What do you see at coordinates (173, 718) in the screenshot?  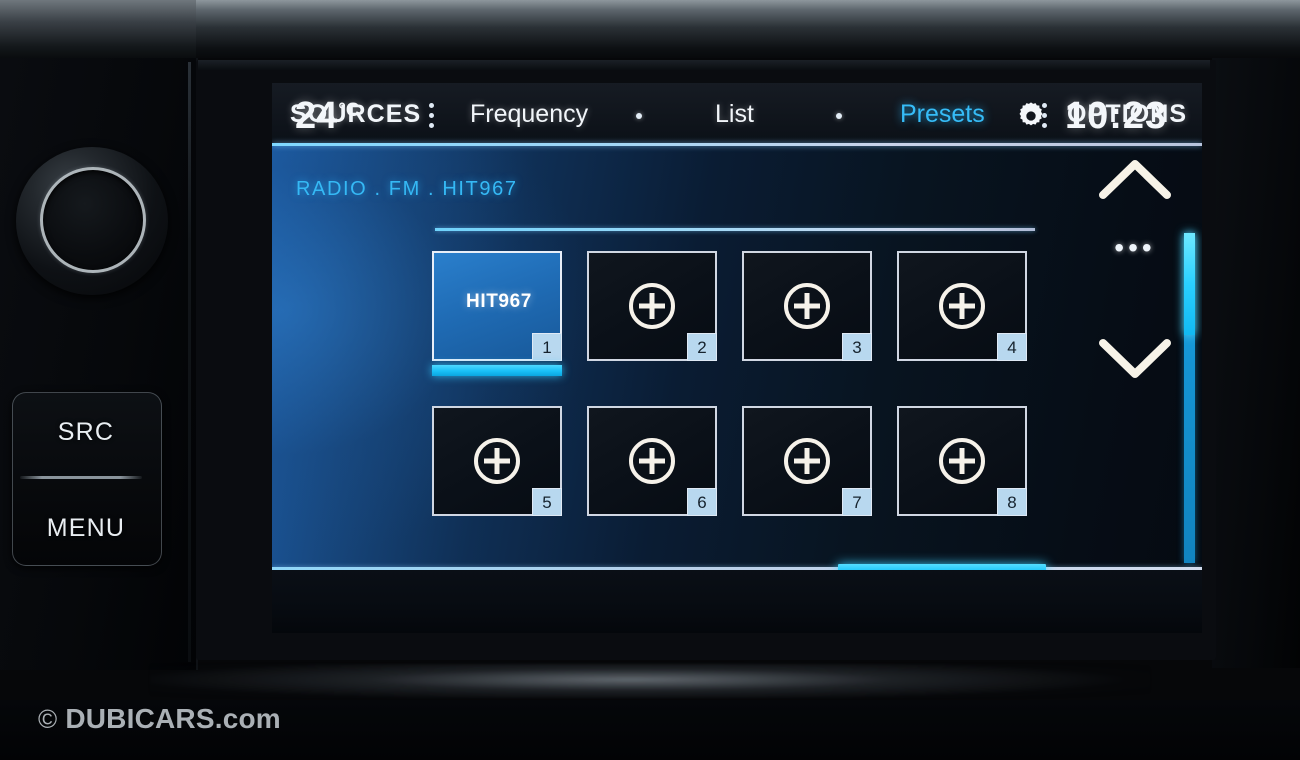 I see `watermark-text: DUBICARS.com` at bounding box center [173, 718].